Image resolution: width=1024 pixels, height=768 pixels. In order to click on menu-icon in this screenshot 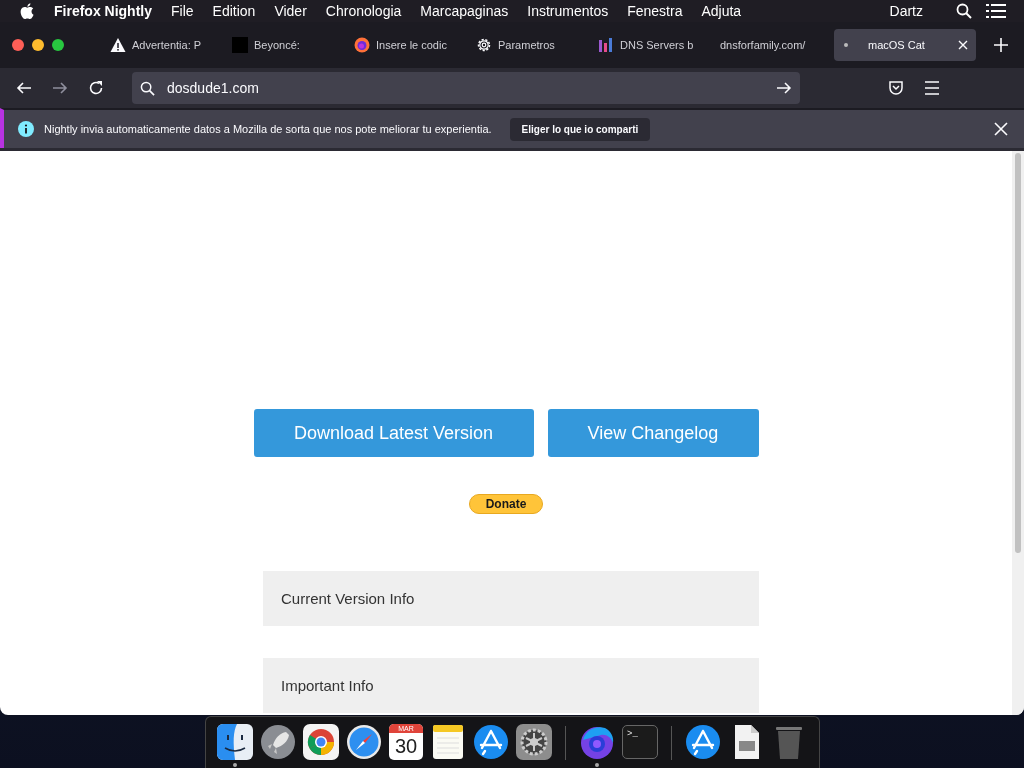, I will do `click(932, 88)`.